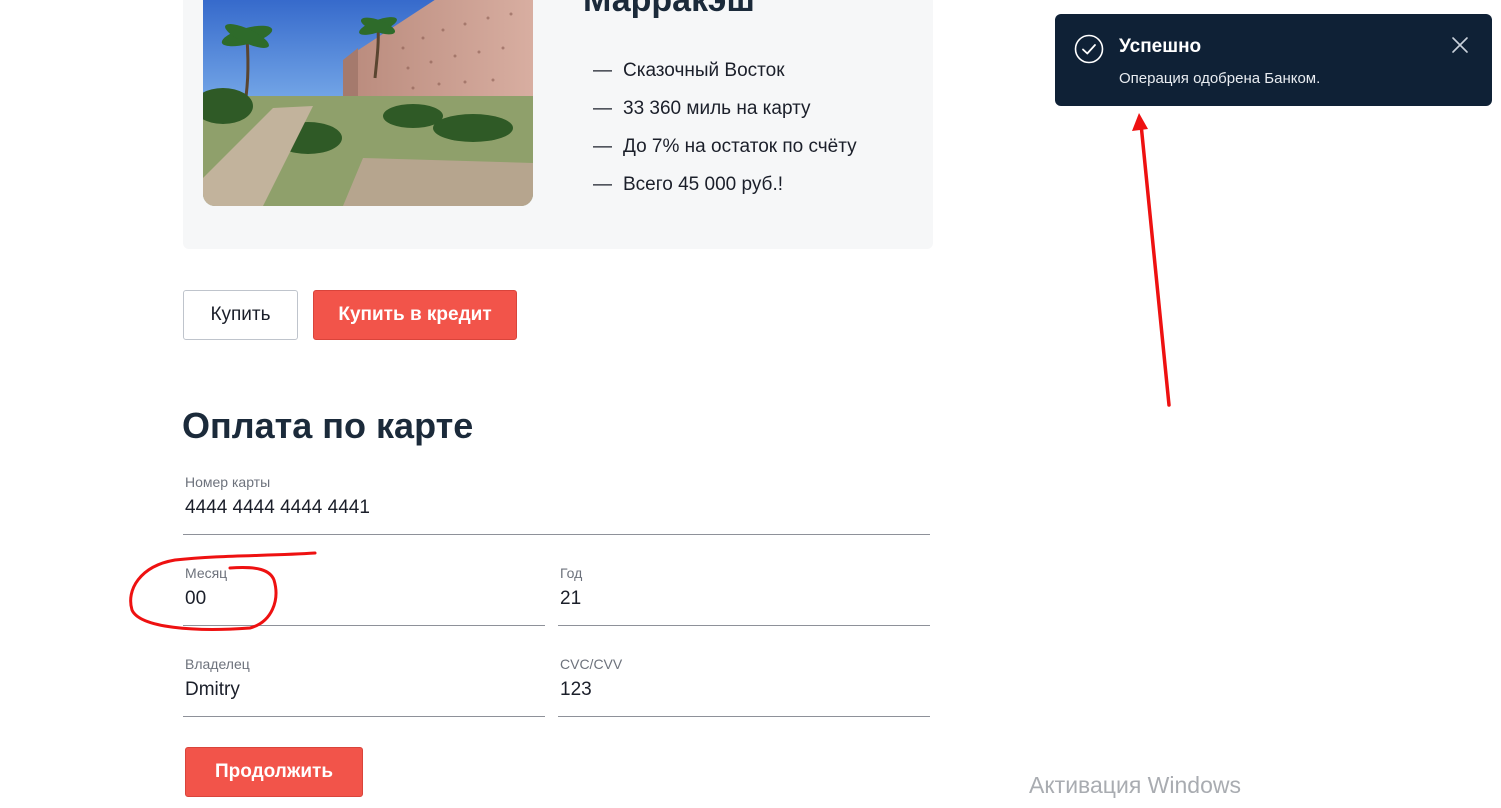 The height and width of the screenshot is (808, 1501). Describe the element at coordinates (277, 508) in the screenshot. I see `card-number-input: 4444 4444 4444 4441` at that location.